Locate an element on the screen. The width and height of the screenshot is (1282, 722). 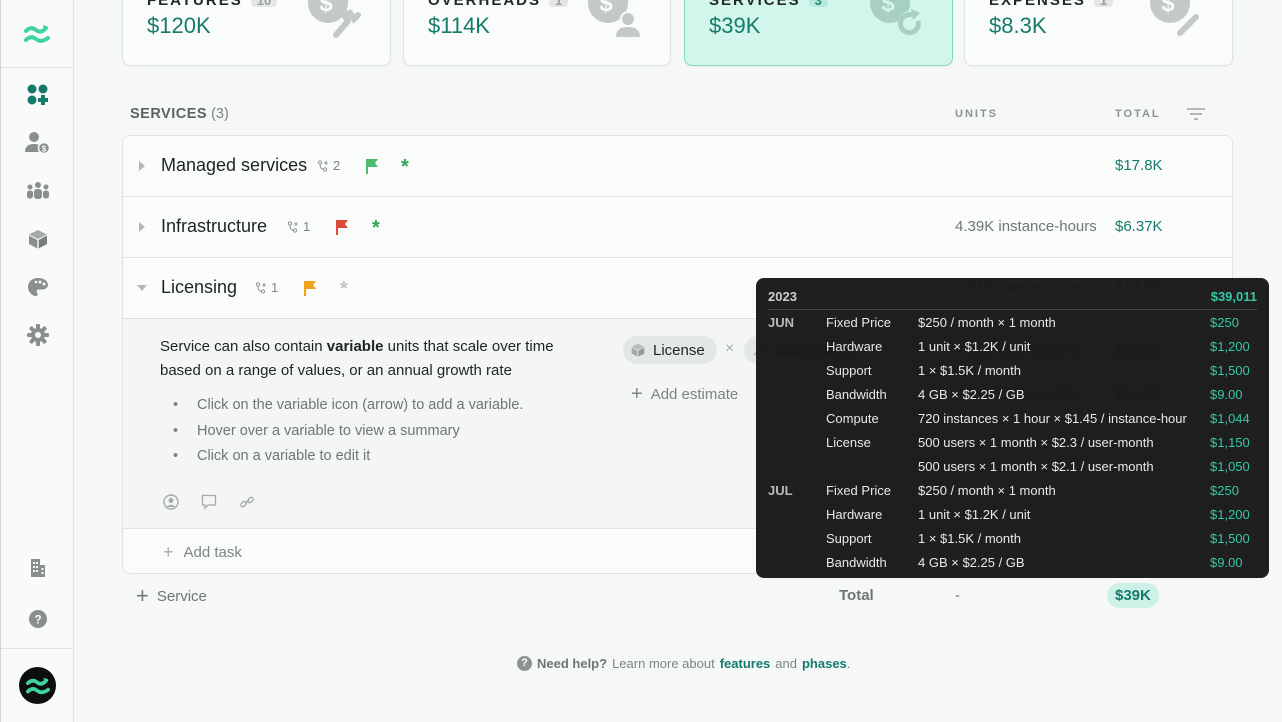
caret-down-icon is located at coordinates (142, 288).